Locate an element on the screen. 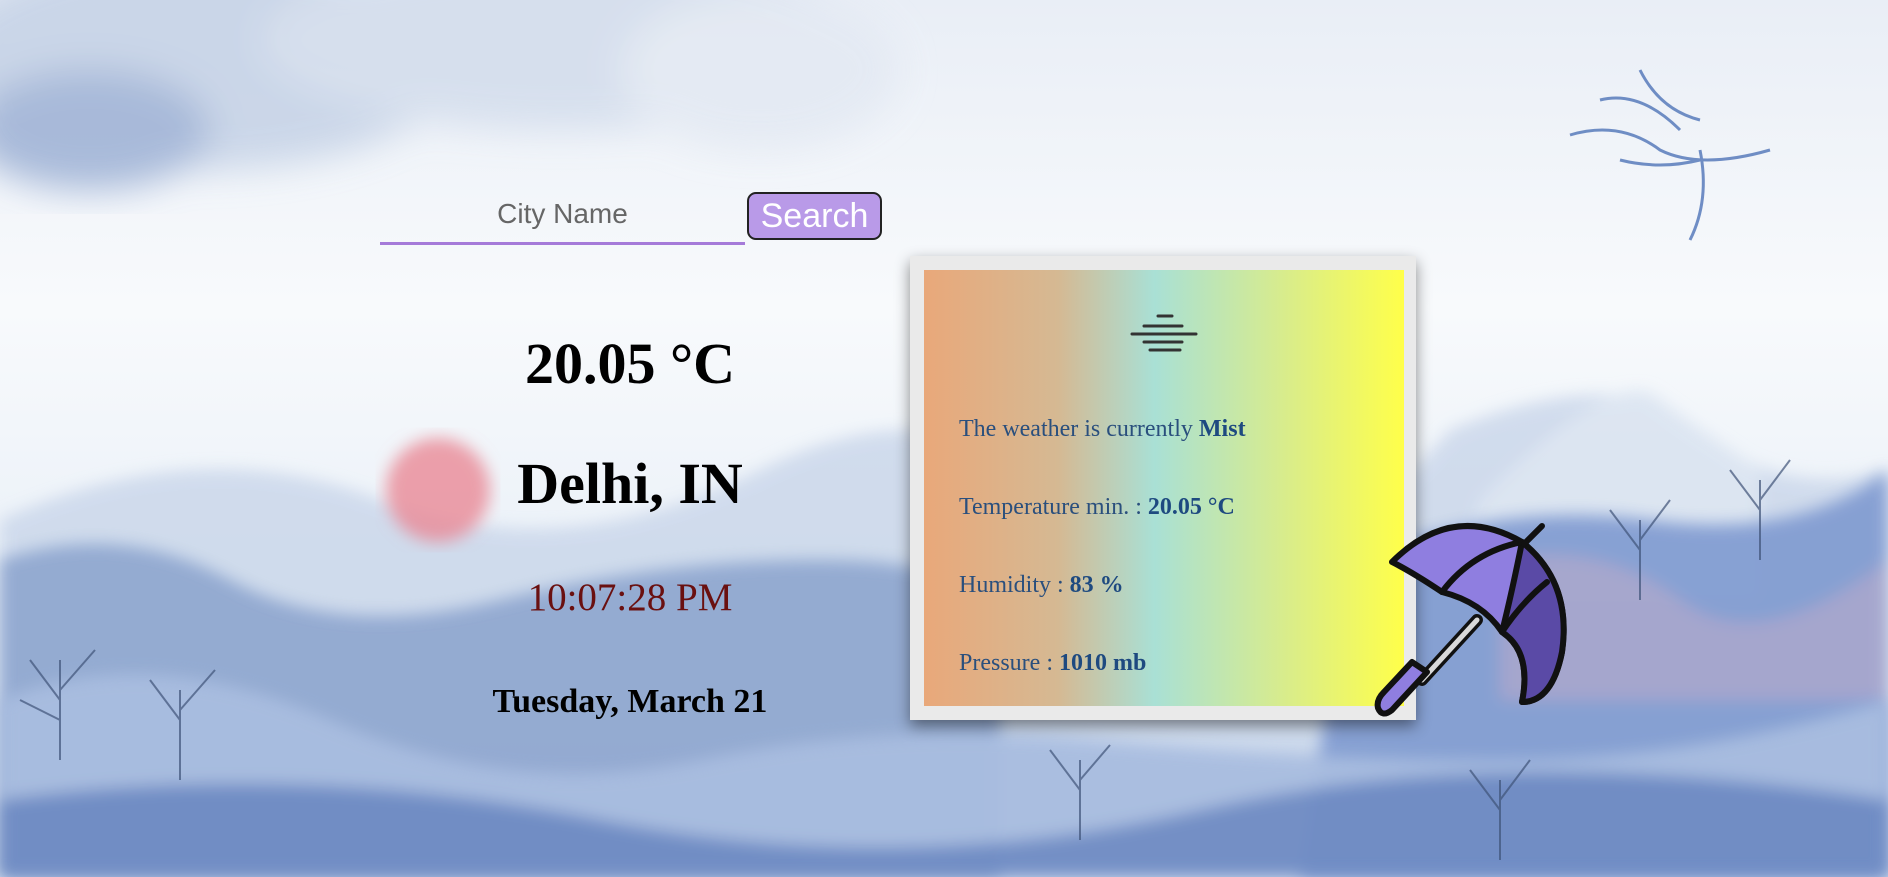 This screenshot has width=1888, height=877. pressure-label: Pressure : is located at coordinates (1006, 663).